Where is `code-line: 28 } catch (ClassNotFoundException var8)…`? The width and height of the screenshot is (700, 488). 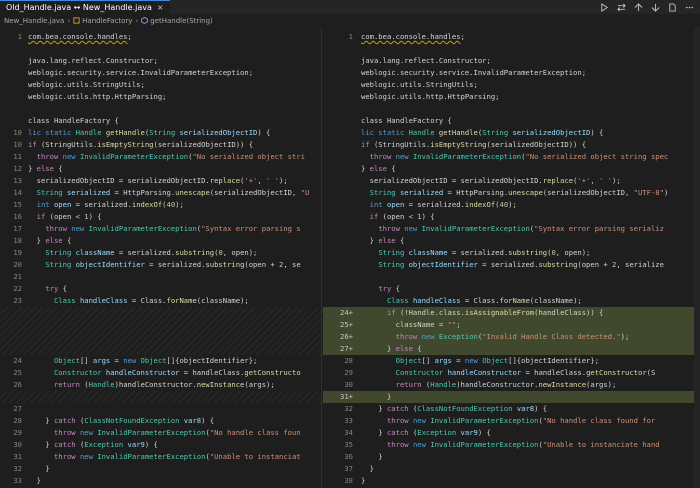
code-line: 28 } catch (ClassNotFoundException var8)… is located at coordinates (160, 421).